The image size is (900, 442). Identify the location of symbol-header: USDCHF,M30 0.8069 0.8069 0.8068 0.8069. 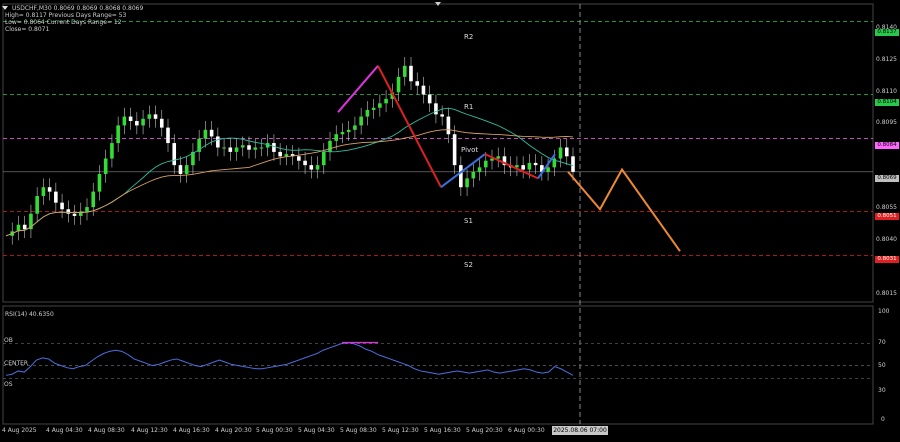
(78, 8).